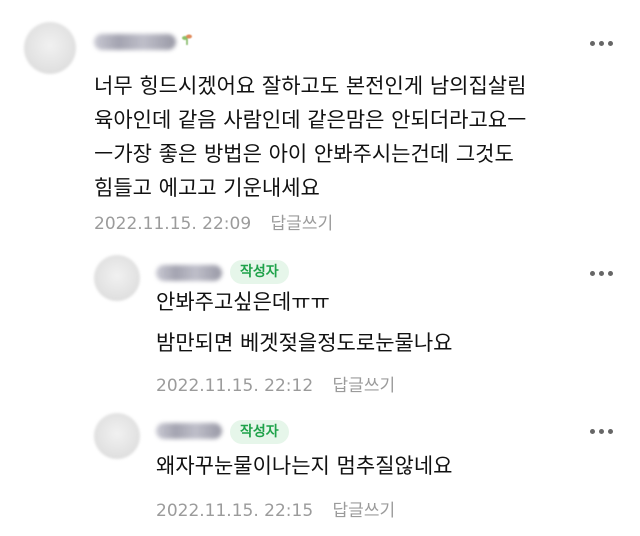  I want to click on comment-text-line: 너무 힝드시겠어요 잘하고도 본전인게 남의집살림, so click(310, 86).